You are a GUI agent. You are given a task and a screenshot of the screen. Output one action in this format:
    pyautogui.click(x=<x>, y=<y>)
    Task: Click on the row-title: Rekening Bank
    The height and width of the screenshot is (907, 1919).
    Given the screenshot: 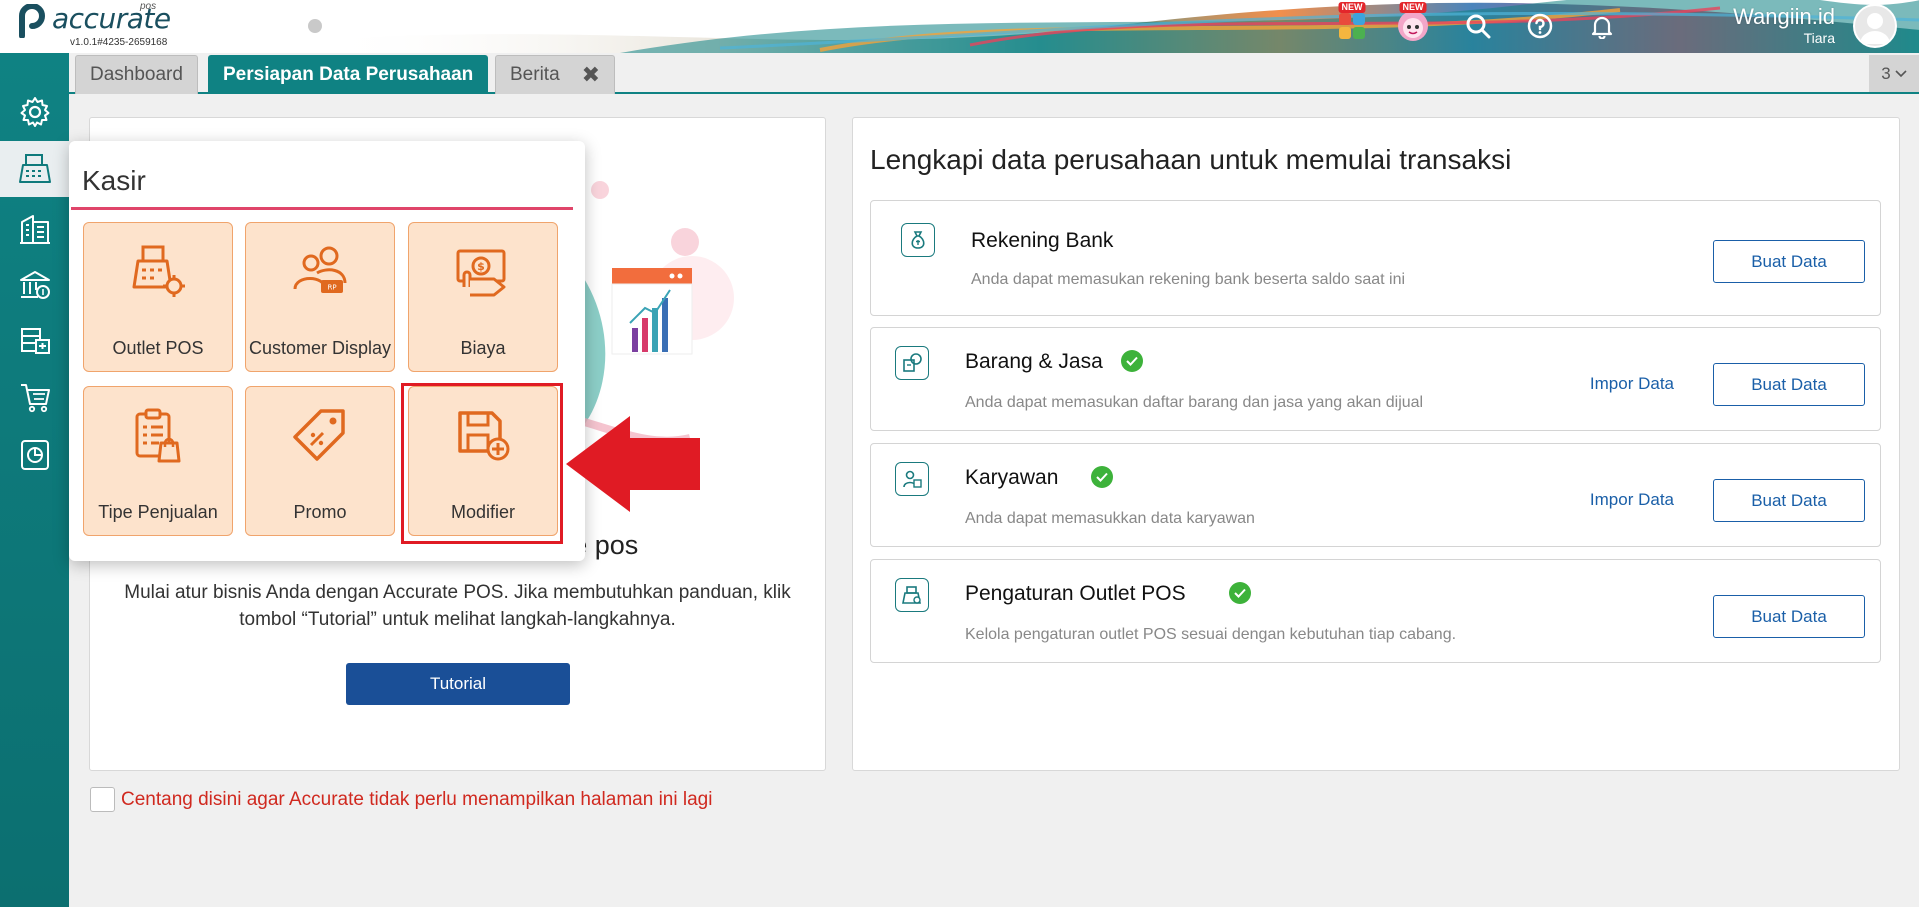 What is the action you would take?
    pyautogui.click(x=1042, y=240)
    